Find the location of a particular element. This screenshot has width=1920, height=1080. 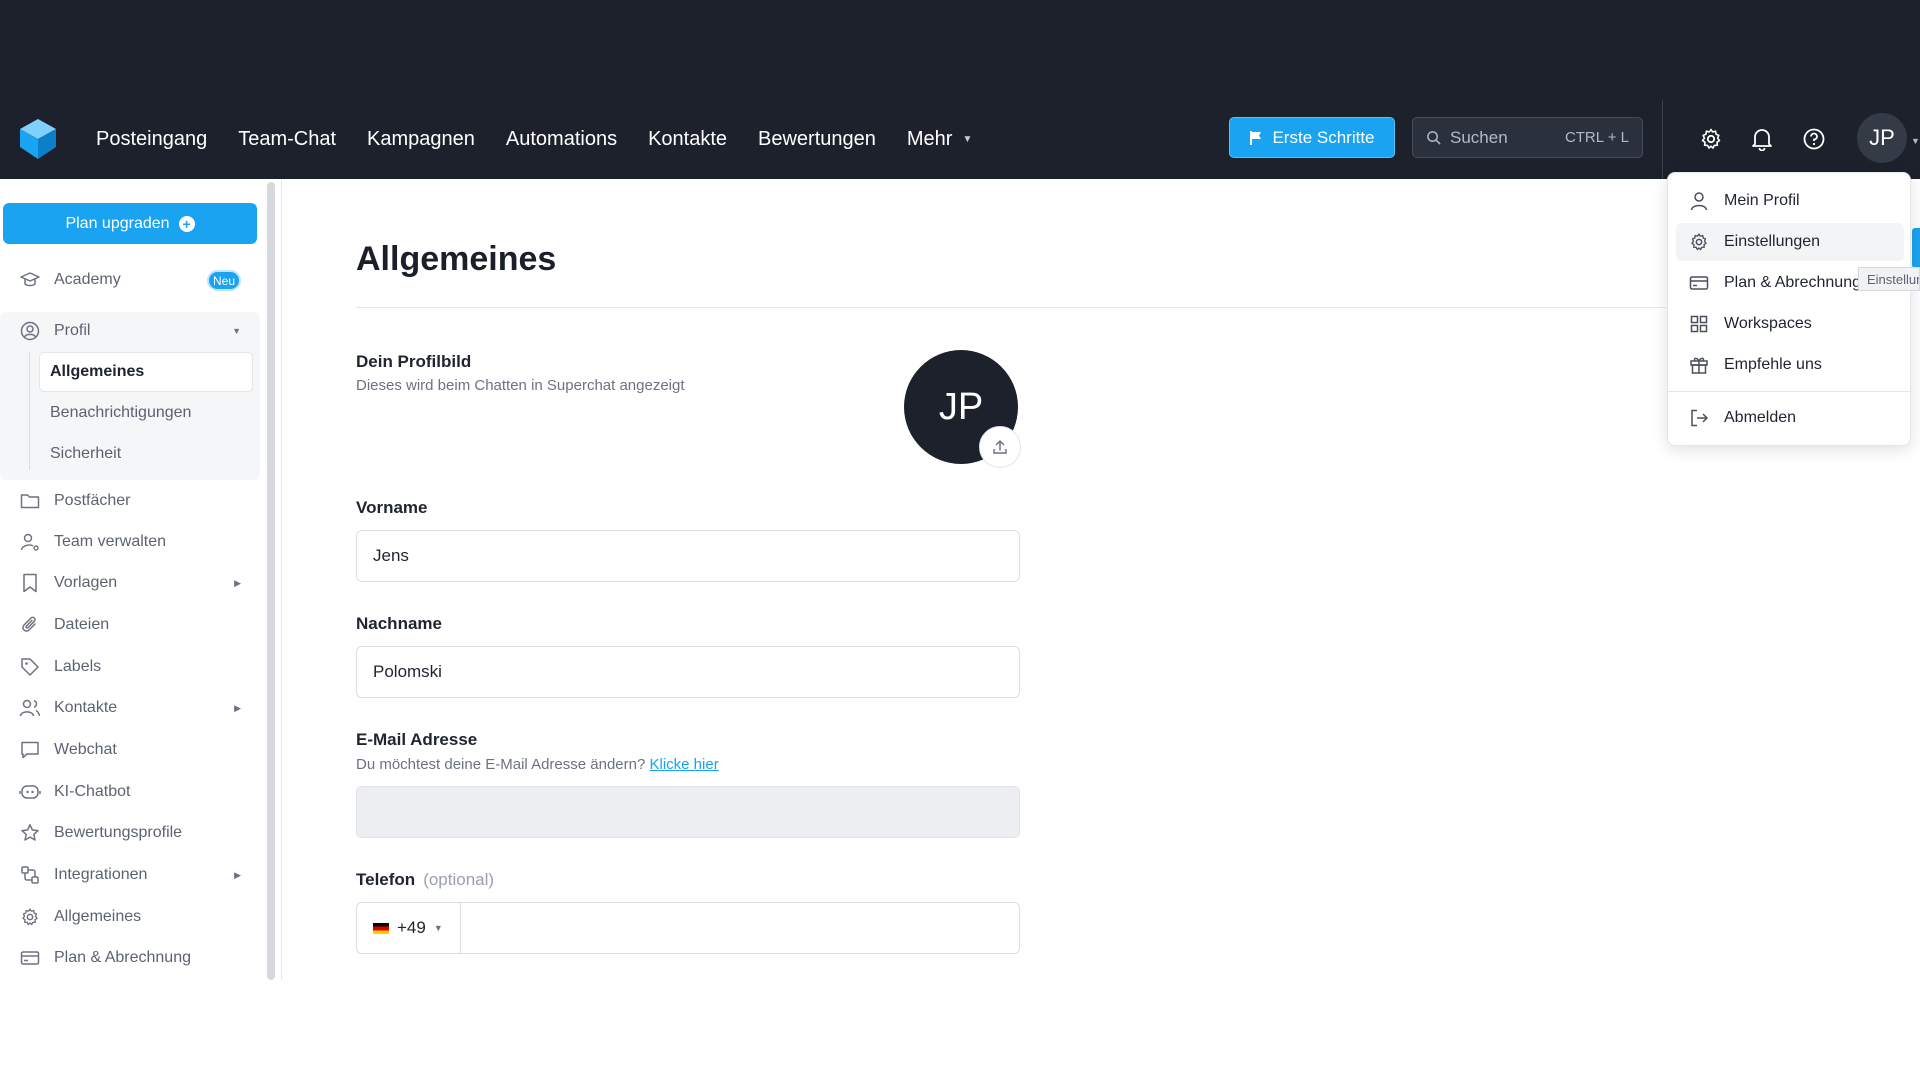

telefon-label: Telefon (optional) is located at coordinates (425, 880).